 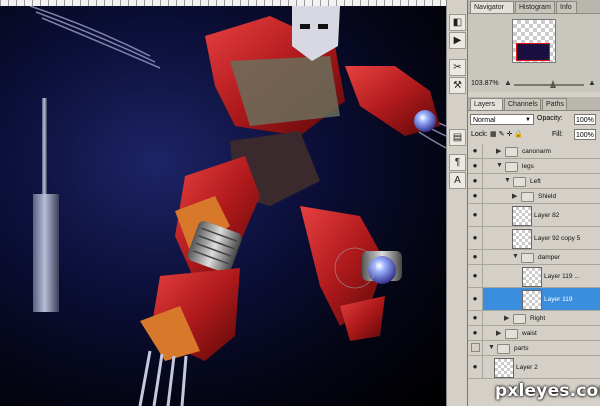 I want to click on layer-name: legs, so click(x=528, y=166).